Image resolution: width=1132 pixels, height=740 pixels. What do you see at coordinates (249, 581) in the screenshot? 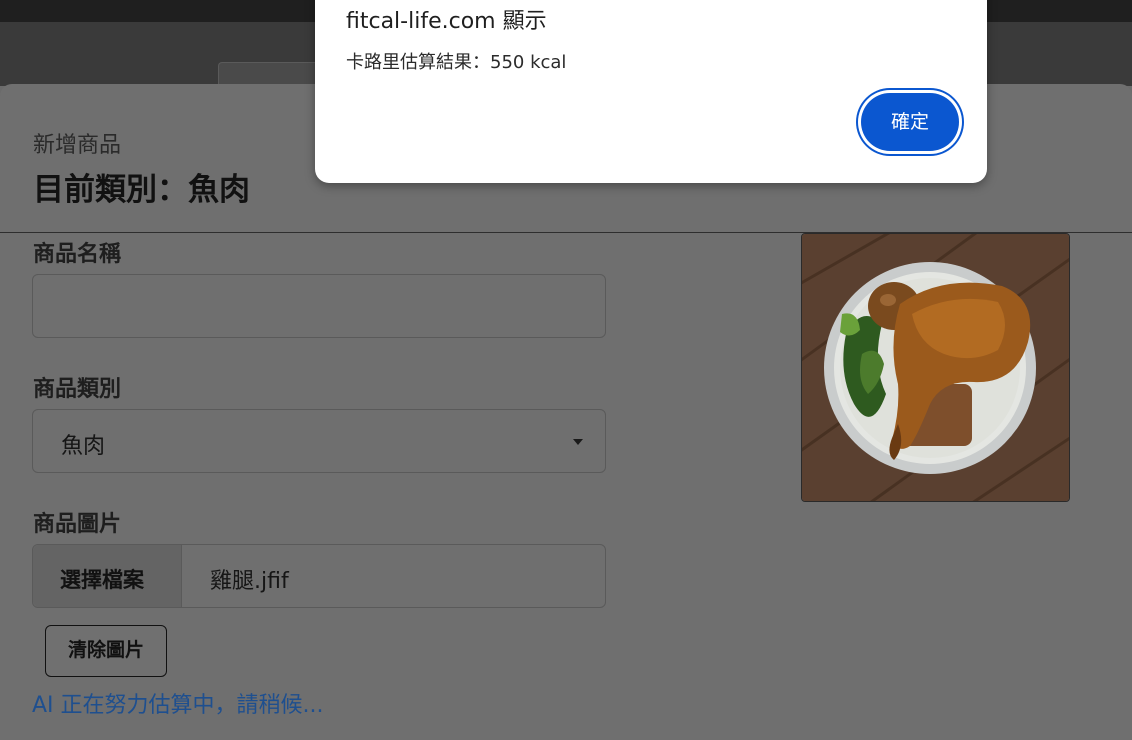
I see `selected-file-name: 雞腿.jfif` at bounding box center [249, 581].